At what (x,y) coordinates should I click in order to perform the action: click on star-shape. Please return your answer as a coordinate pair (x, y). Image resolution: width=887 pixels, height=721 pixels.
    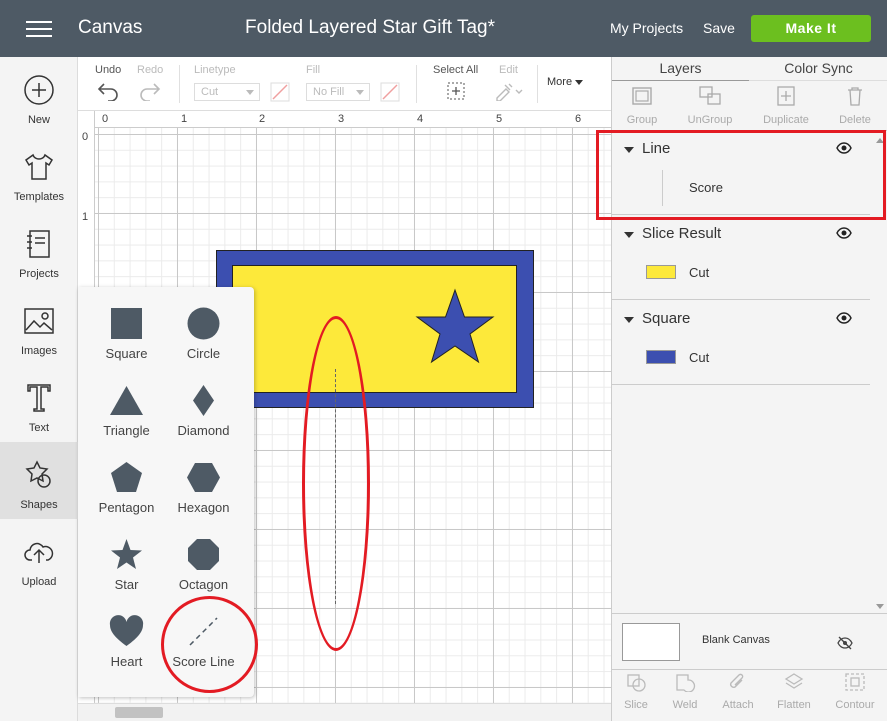
    Looking at the image, I should click on (455, 327).